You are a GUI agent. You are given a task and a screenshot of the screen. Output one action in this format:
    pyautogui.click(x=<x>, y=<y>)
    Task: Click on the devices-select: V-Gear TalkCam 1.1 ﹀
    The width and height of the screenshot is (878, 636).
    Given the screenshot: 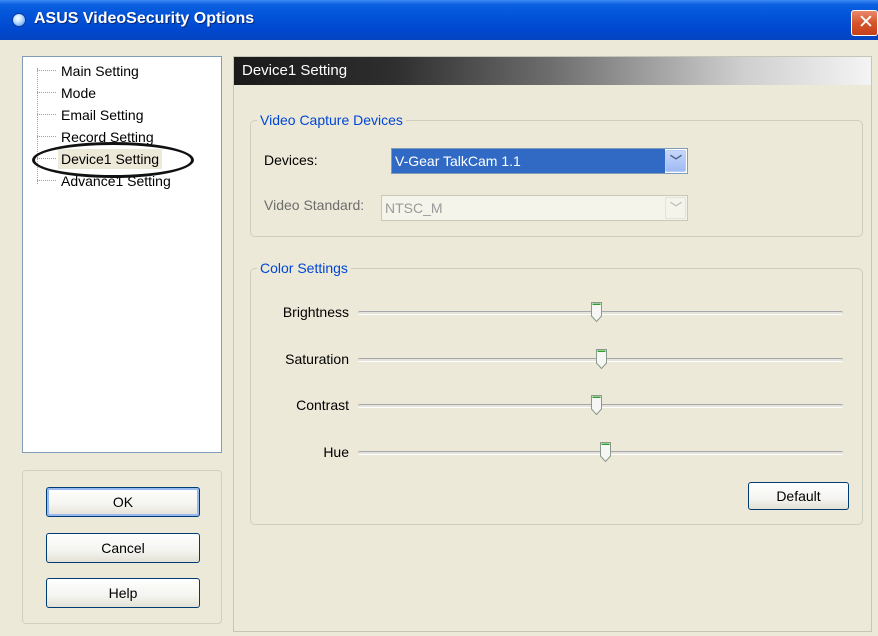 What is the action you would take?
    pyautogui.click(x=539, y=161)
    